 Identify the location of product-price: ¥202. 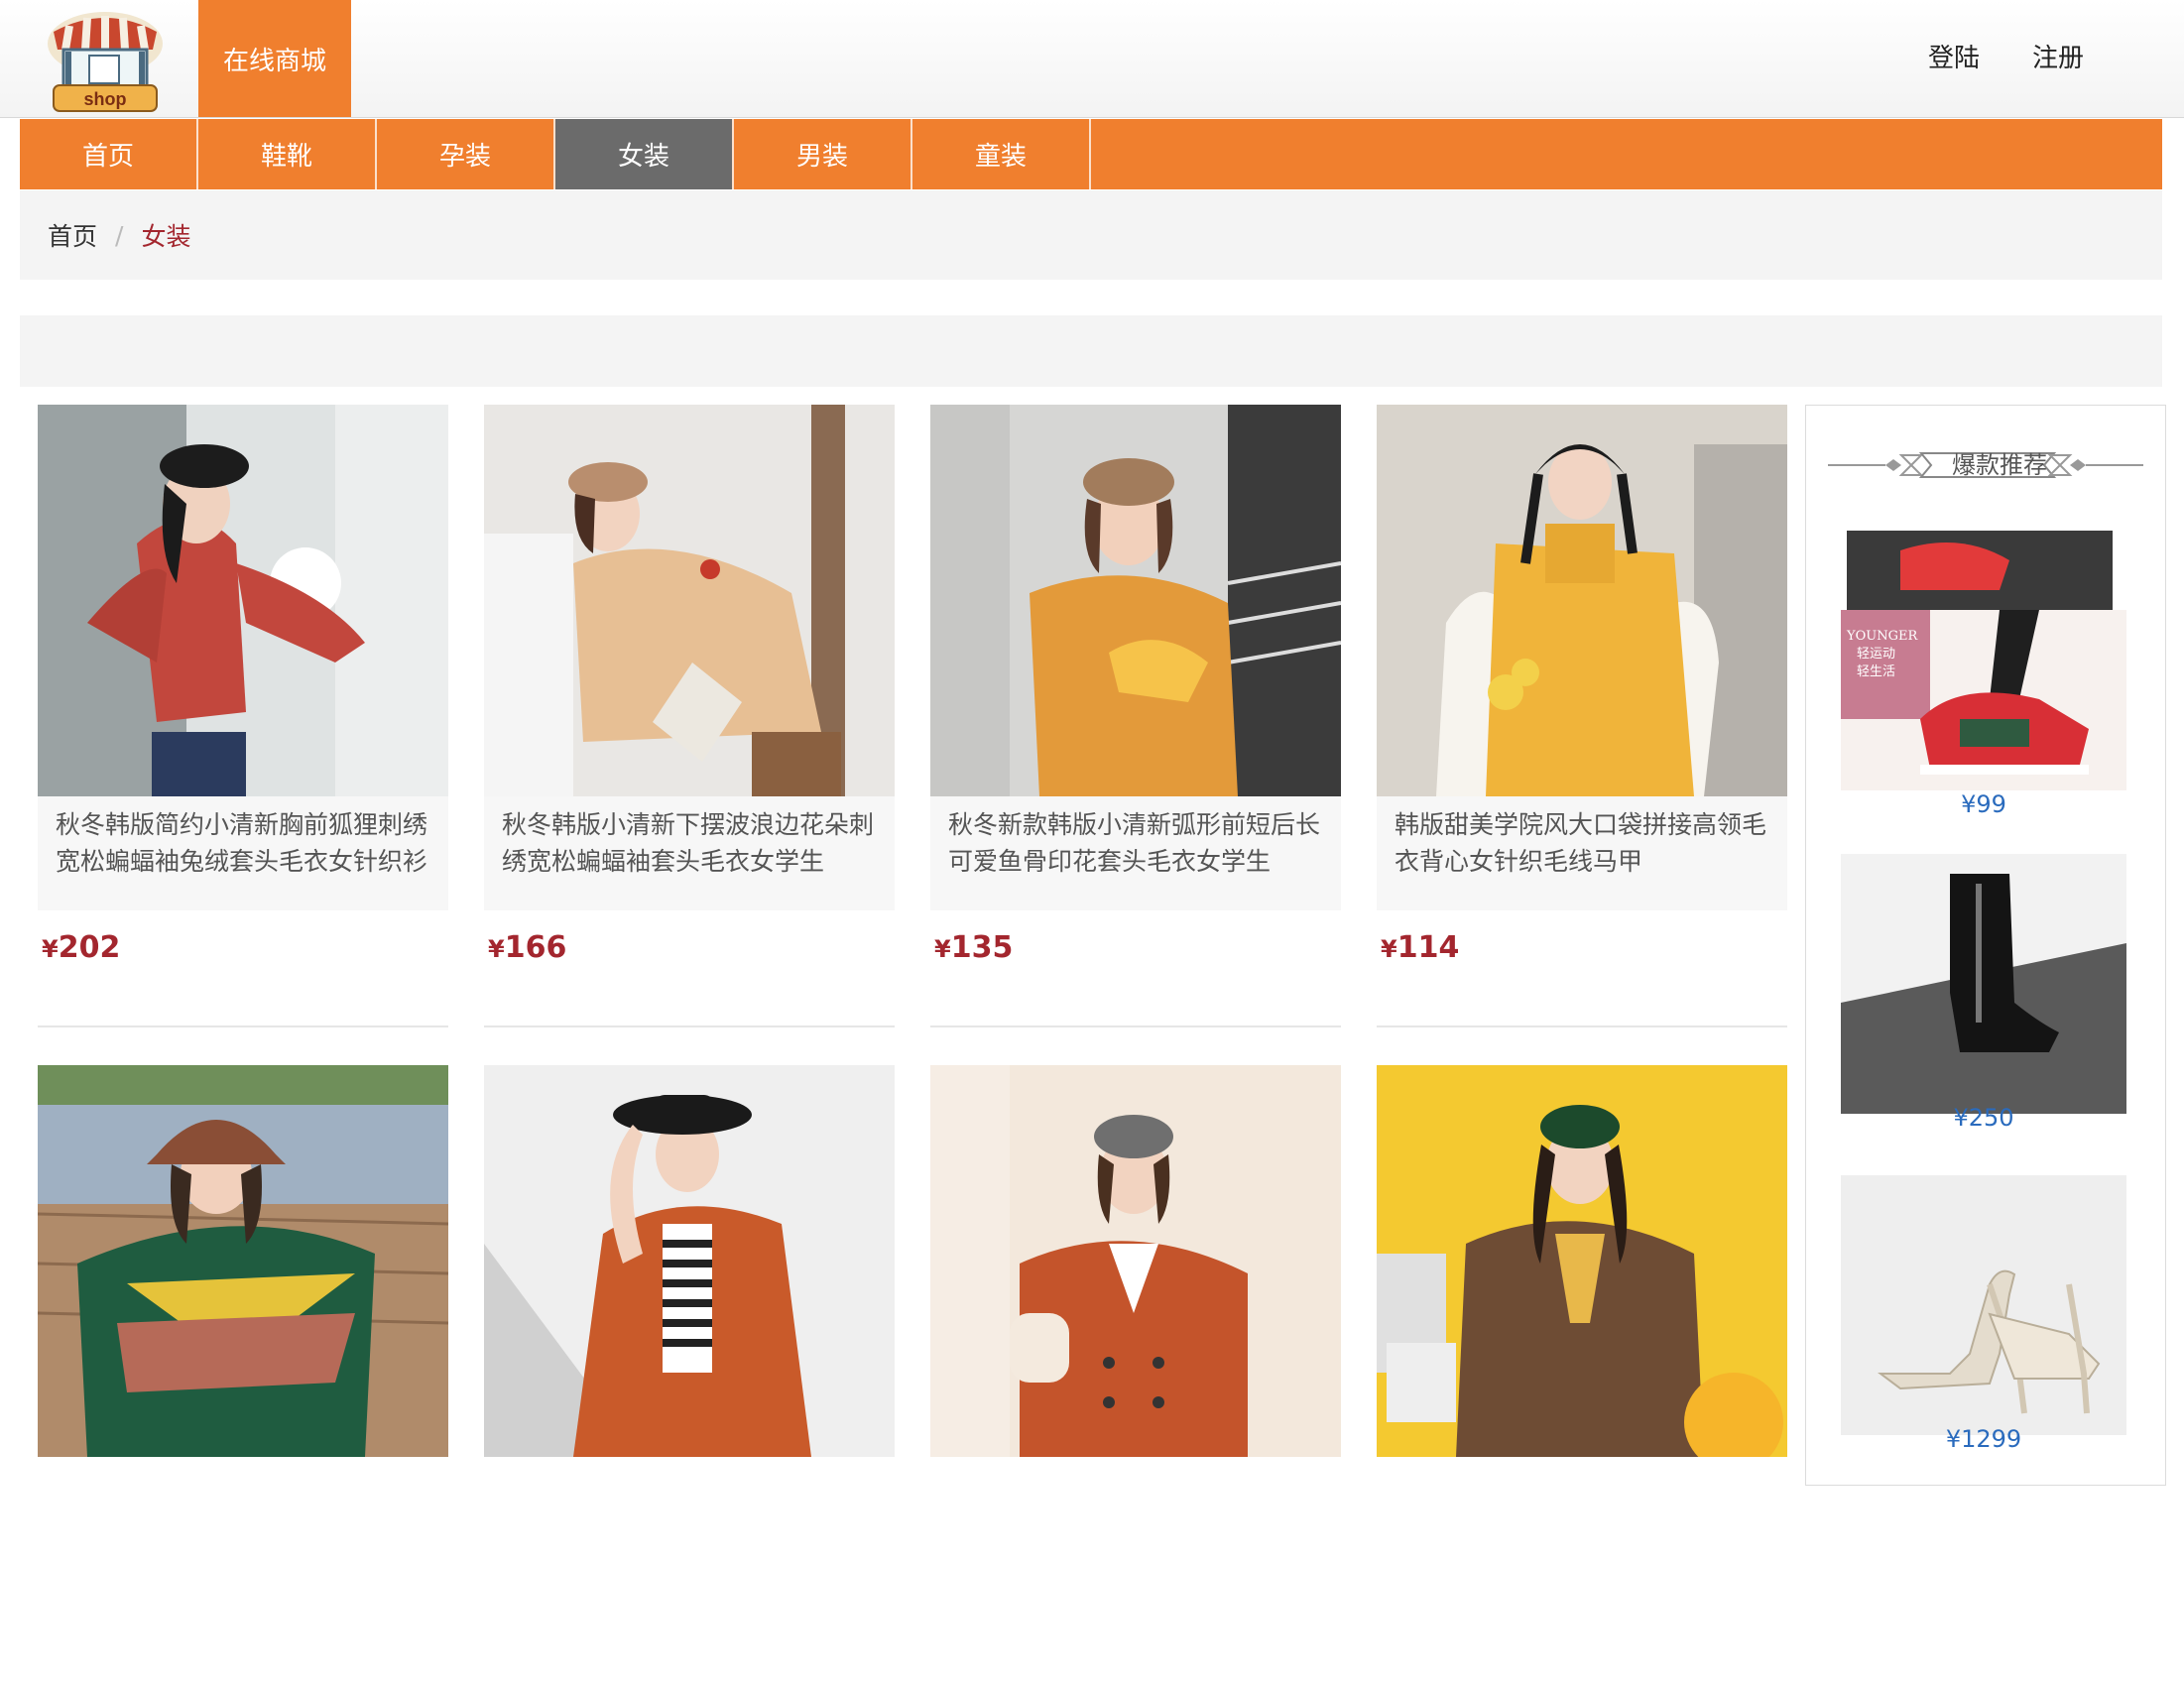
(81, 947).